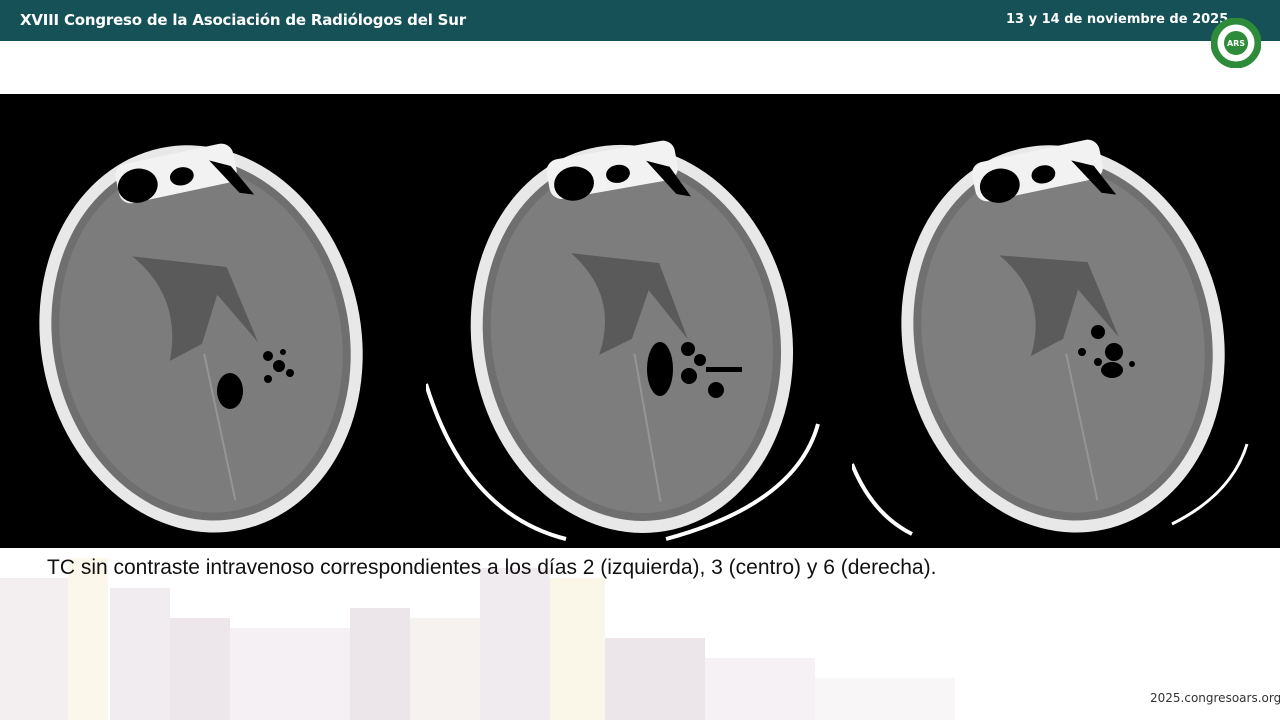  I want to click on congress-website: 2025.congresoars.org, so click(1215, 698).